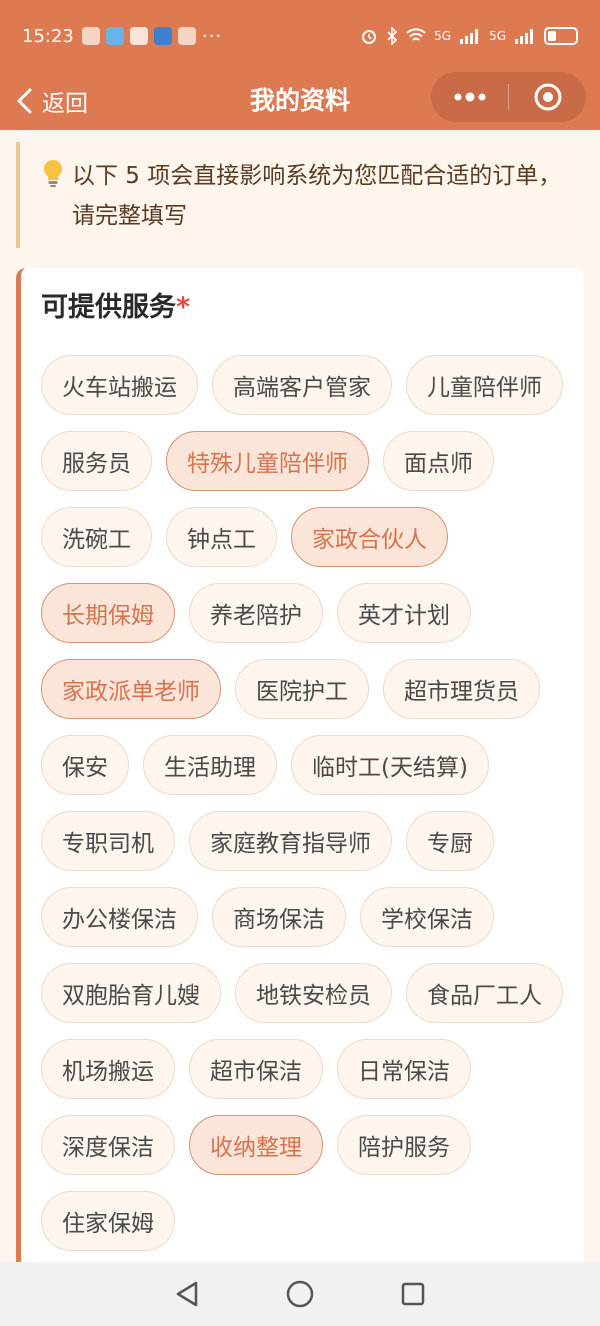 This screenshot has width=600, height=1326. Describe the element at coordinates (96, 537) in the screenshot. I see `service-chip: 洗碗工` at that location.